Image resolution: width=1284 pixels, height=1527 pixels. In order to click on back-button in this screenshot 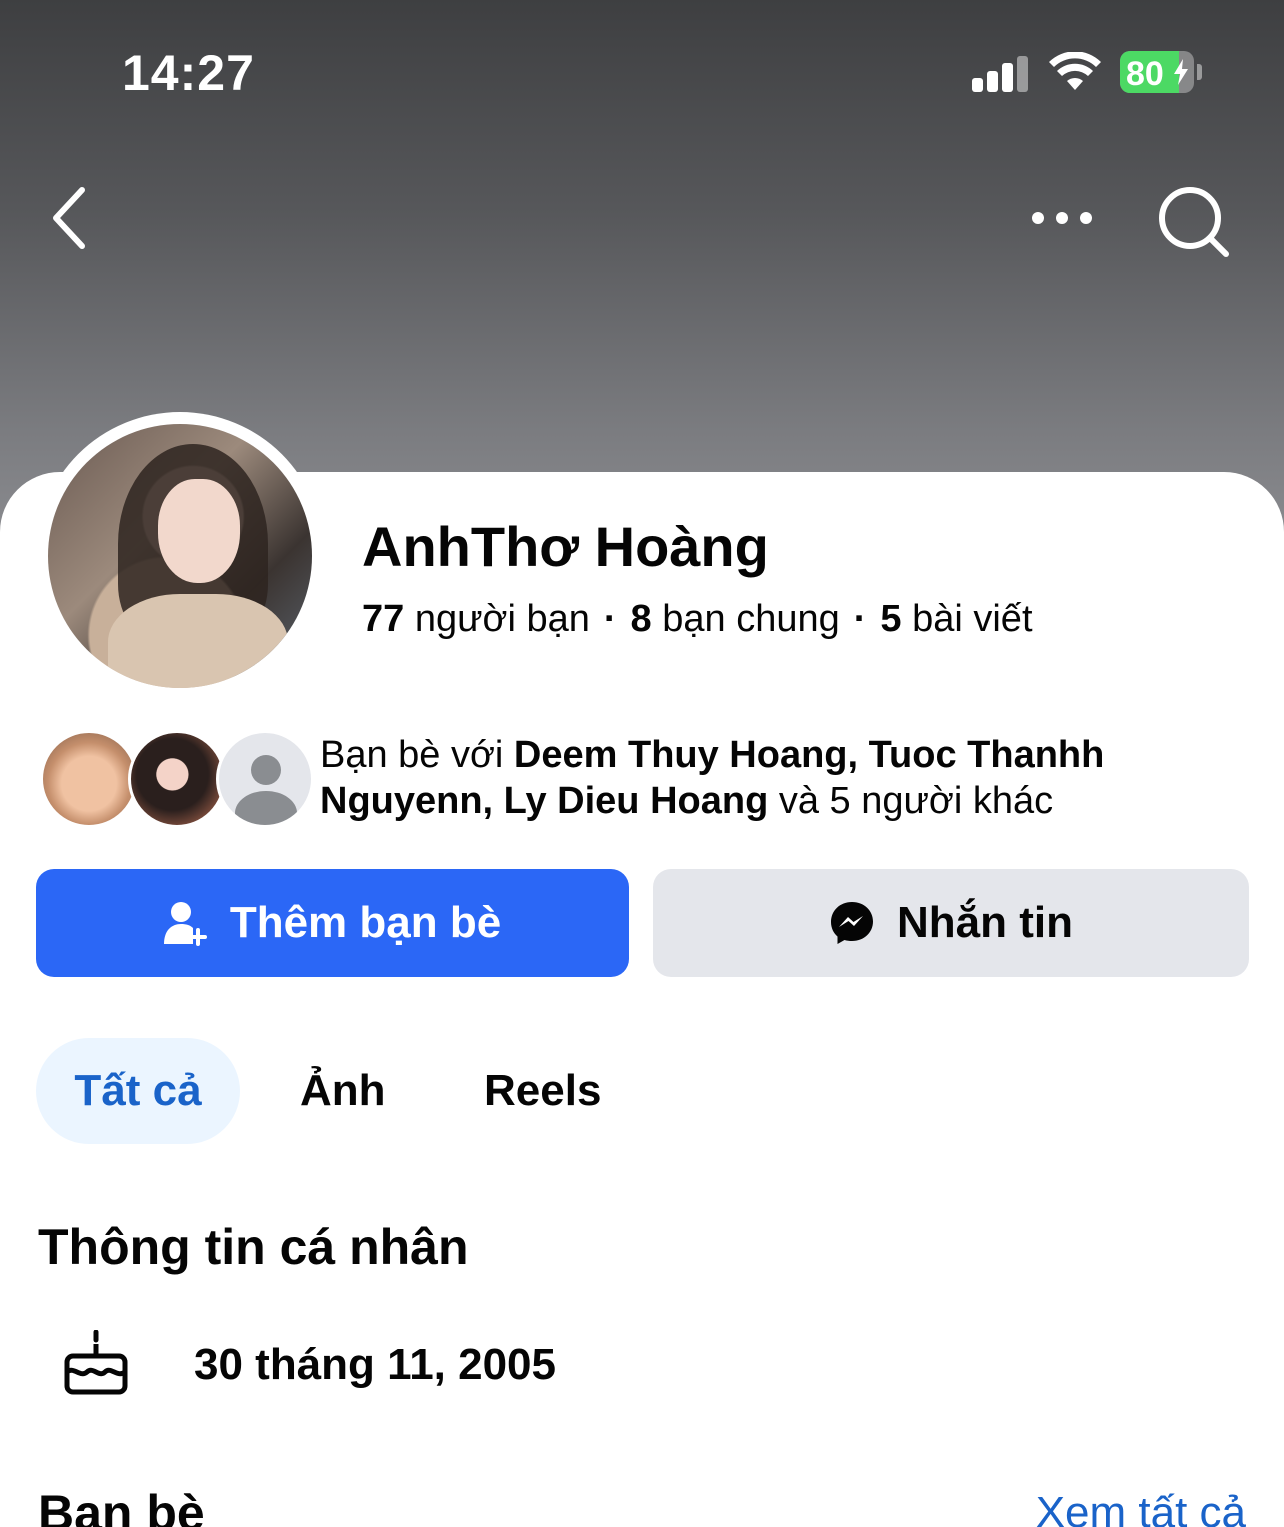, I will do `click(70, 218)`.